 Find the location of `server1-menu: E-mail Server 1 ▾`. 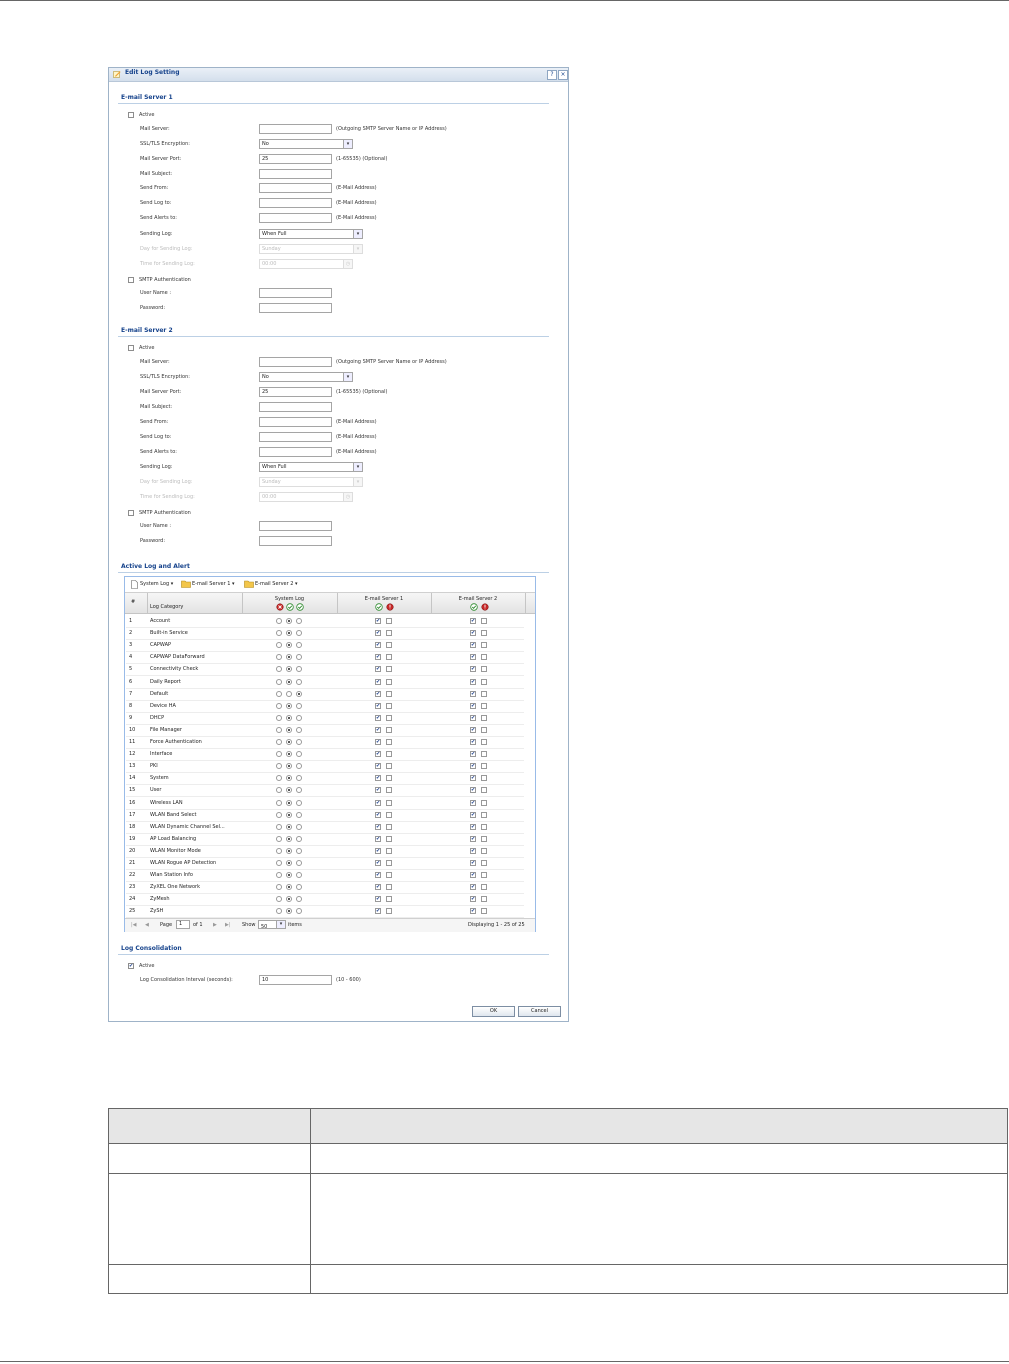

server1-menu: E-mail Server 1 ▾ is located at coordinates (213, 584).